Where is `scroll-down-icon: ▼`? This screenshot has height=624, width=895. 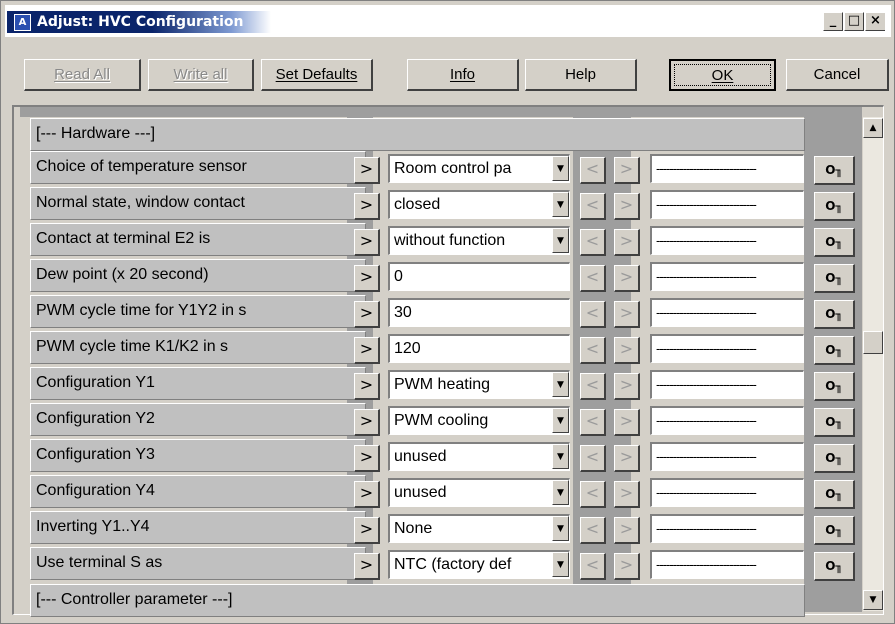
scroll-down-icon: ▼ is located at coordinates (873, 600).